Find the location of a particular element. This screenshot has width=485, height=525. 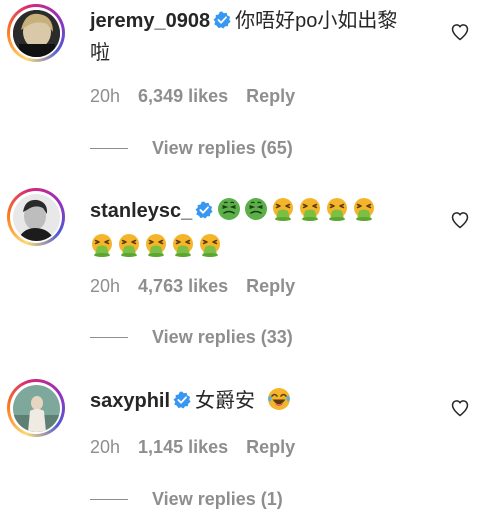

comment-text-continued: 啦 is located at coordinates (100, 53).